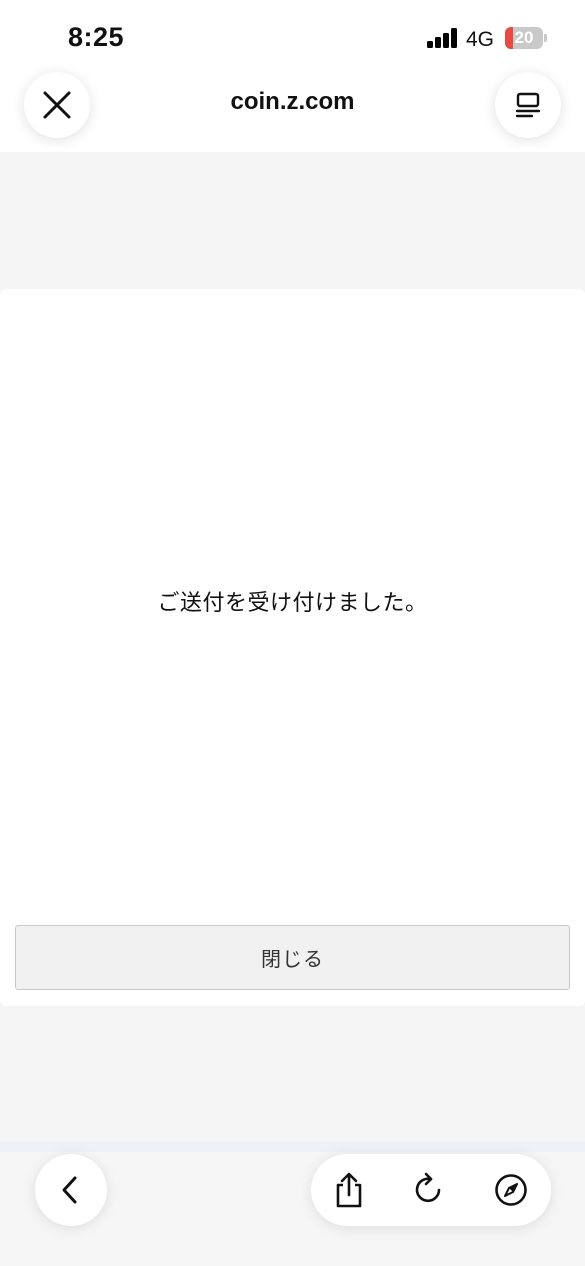  Describe the element at coordinates (545, 38) in the screenshot. I see `battery-cap` at that location.